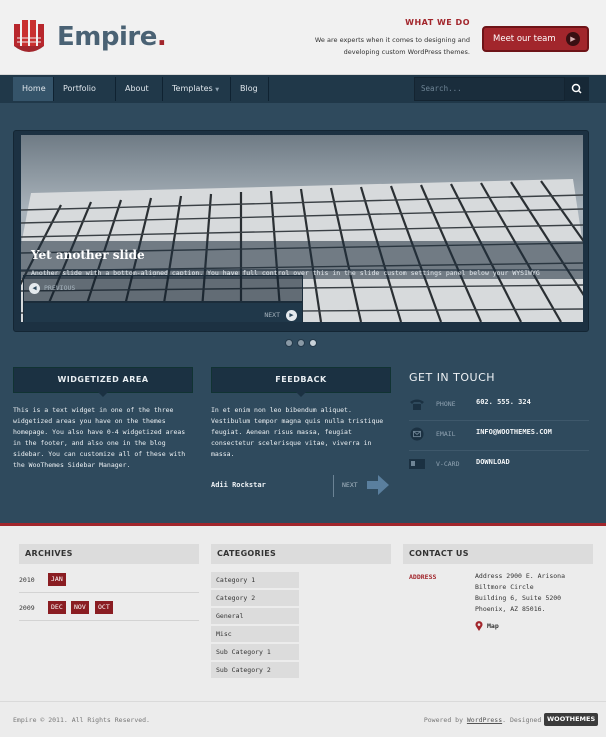 This screenshot has width=606, height=737. Describe the element at coordinates (60, 288) in the screenshot. I see `previous-label: PREVIOUS` at that location.